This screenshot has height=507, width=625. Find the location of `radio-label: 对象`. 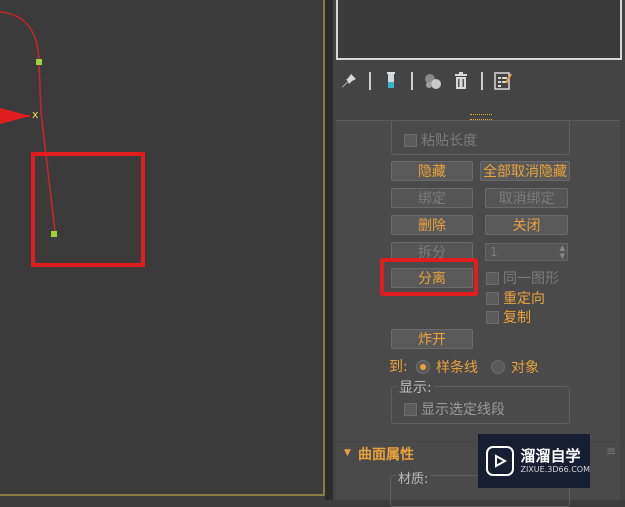

radio-label: 对象 is located at coordinates (525, 368).